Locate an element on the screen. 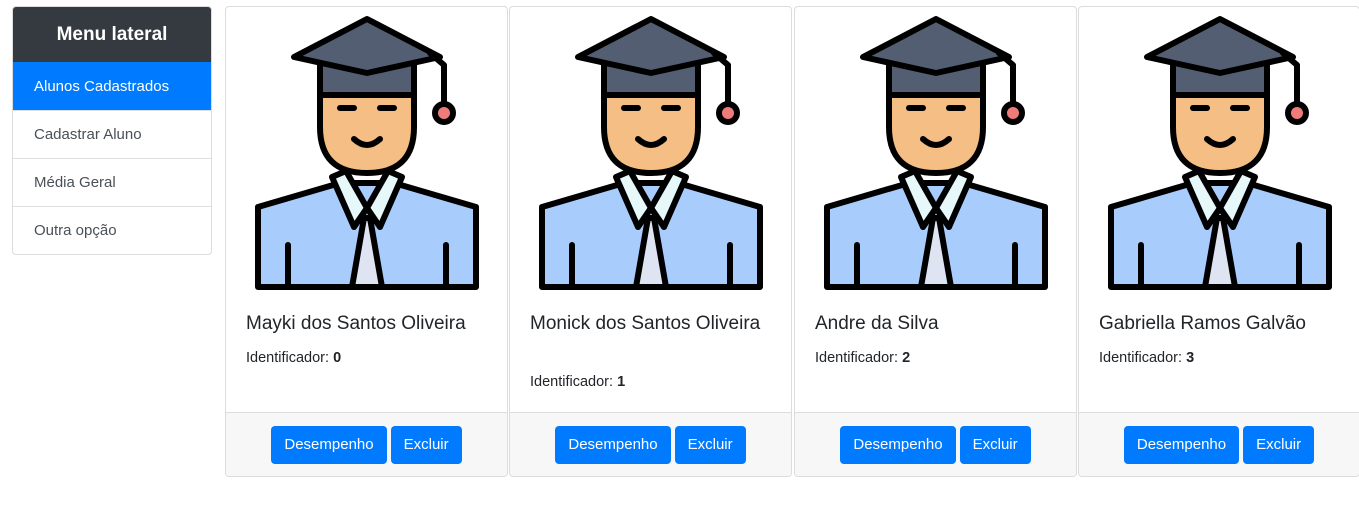  student-identifier: Identificador: 2 is located at coordinates (862, 358).